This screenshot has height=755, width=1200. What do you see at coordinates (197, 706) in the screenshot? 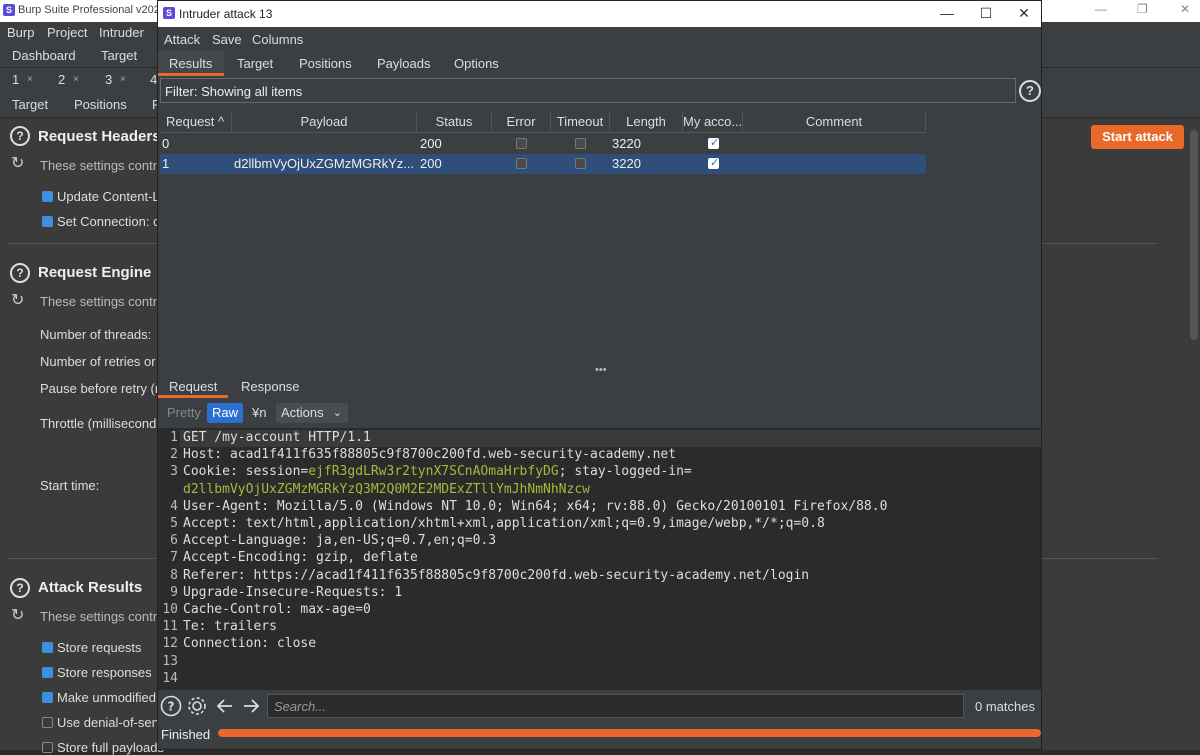
I see `settings-gear-icon` at bounding box center [197, 706].